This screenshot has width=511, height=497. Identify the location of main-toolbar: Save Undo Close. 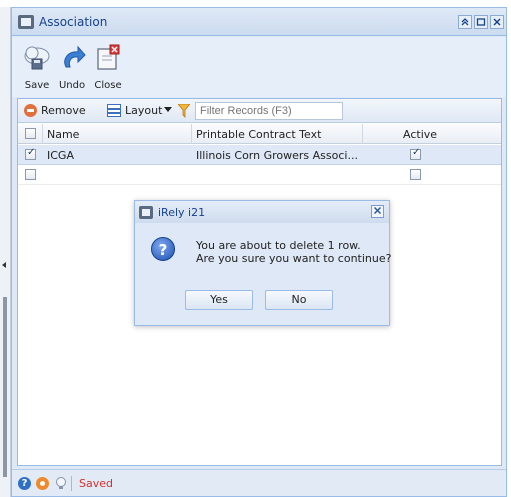
(259, 67).